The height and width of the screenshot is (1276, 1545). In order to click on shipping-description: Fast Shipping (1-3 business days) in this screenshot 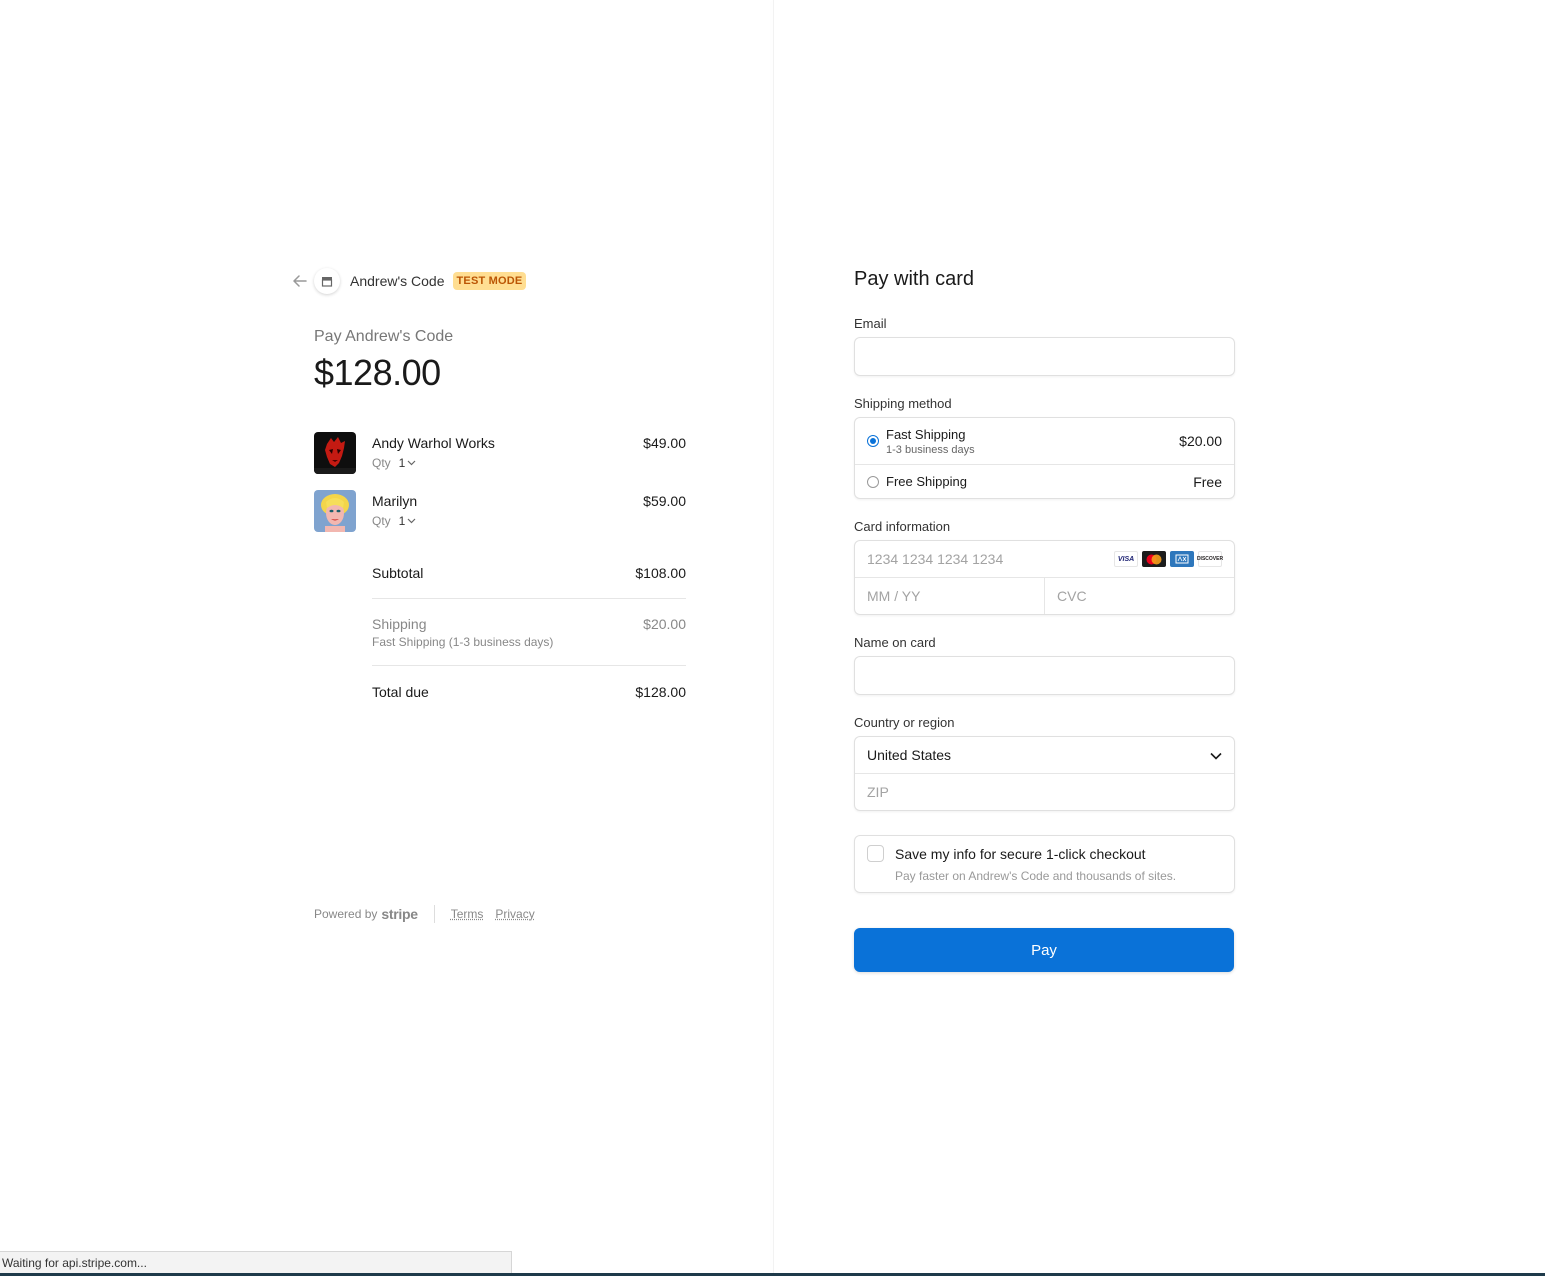, I will do `click(463, 642)`.